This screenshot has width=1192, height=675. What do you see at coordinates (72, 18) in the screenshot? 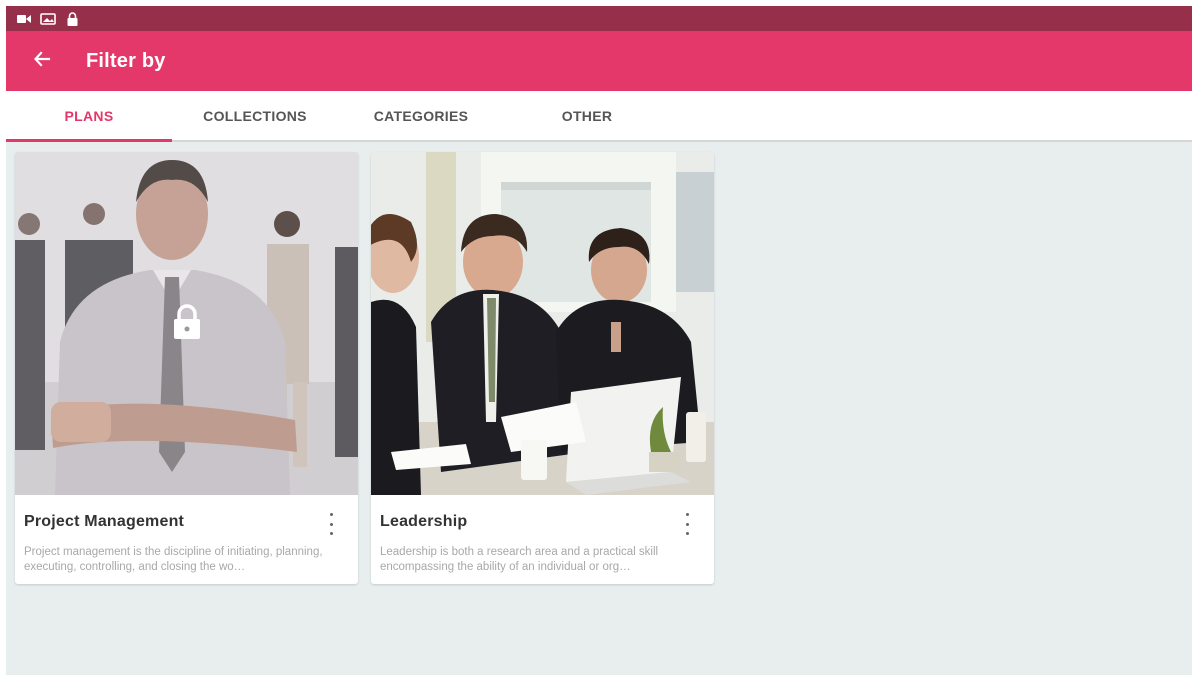
I see `lock-icon` at bounding box center [72, 18].